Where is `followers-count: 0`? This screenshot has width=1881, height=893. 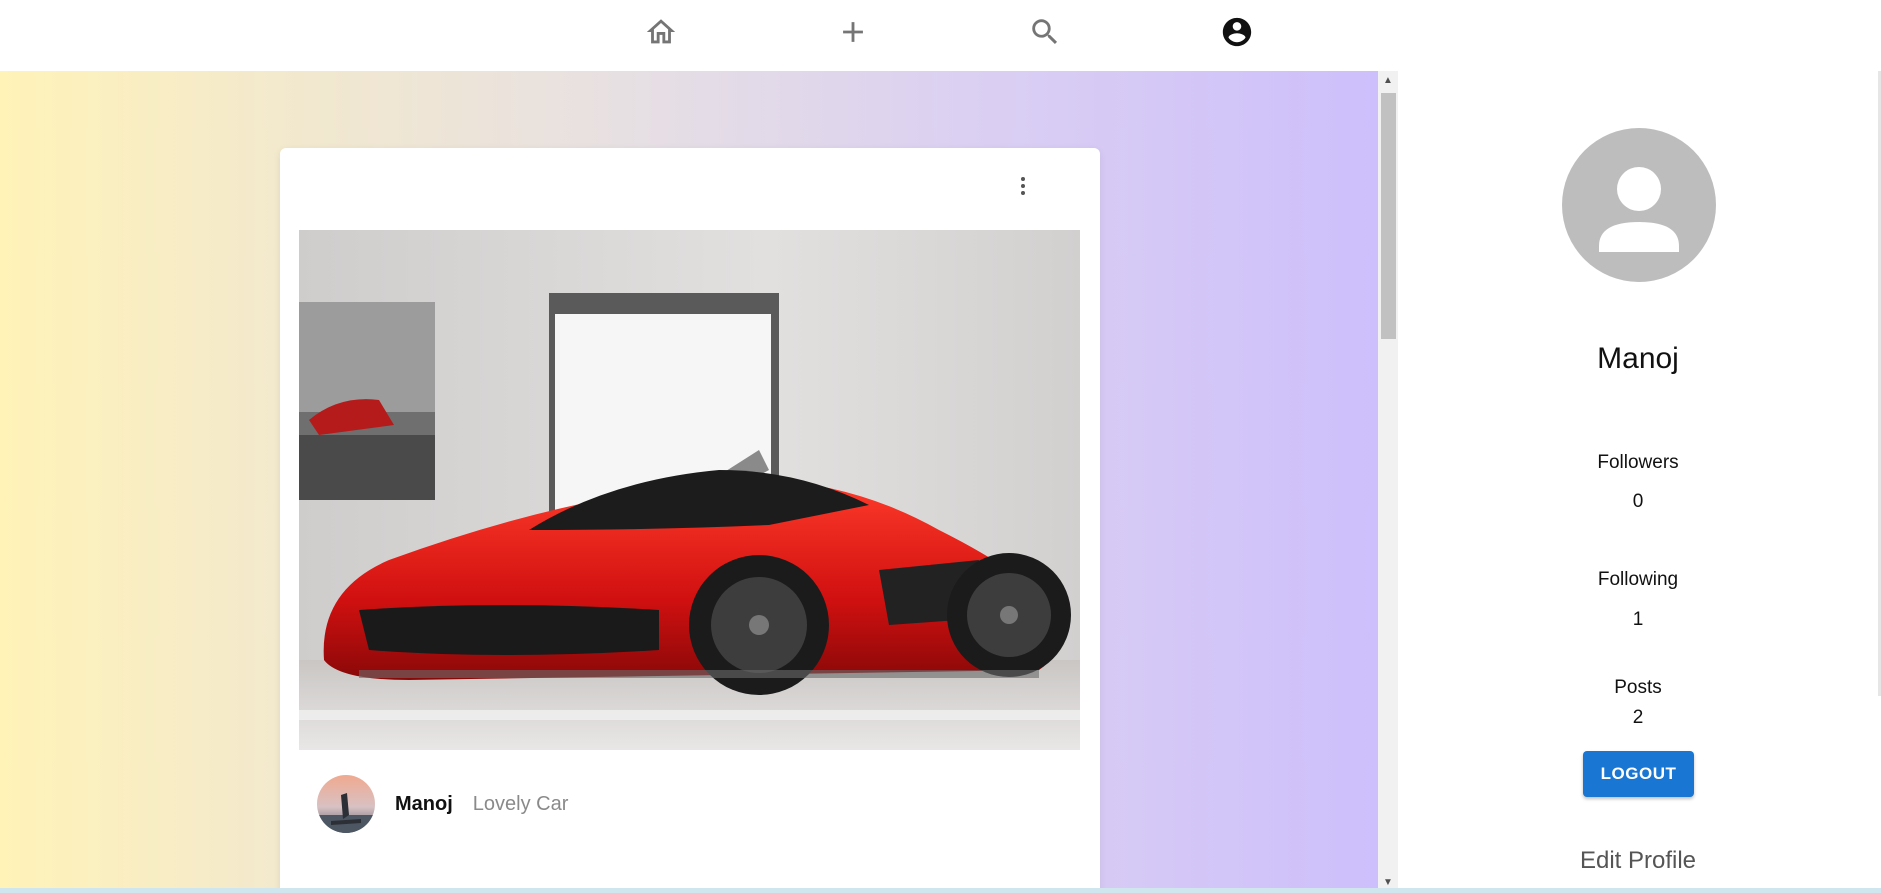 followers-count: 0 is located at coordinates (1638, 501).